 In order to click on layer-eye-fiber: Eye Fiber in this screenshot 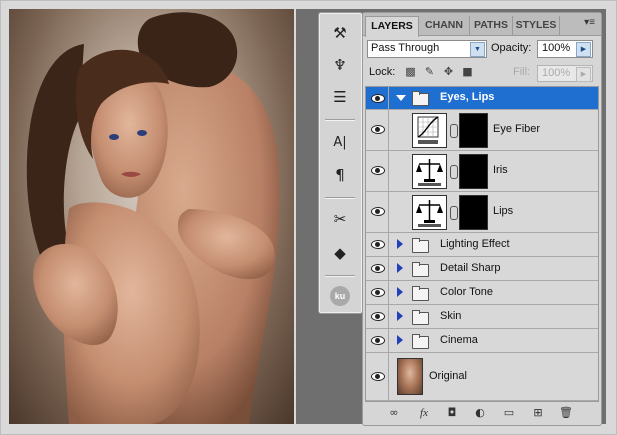, I will do `click(482, 130)`.